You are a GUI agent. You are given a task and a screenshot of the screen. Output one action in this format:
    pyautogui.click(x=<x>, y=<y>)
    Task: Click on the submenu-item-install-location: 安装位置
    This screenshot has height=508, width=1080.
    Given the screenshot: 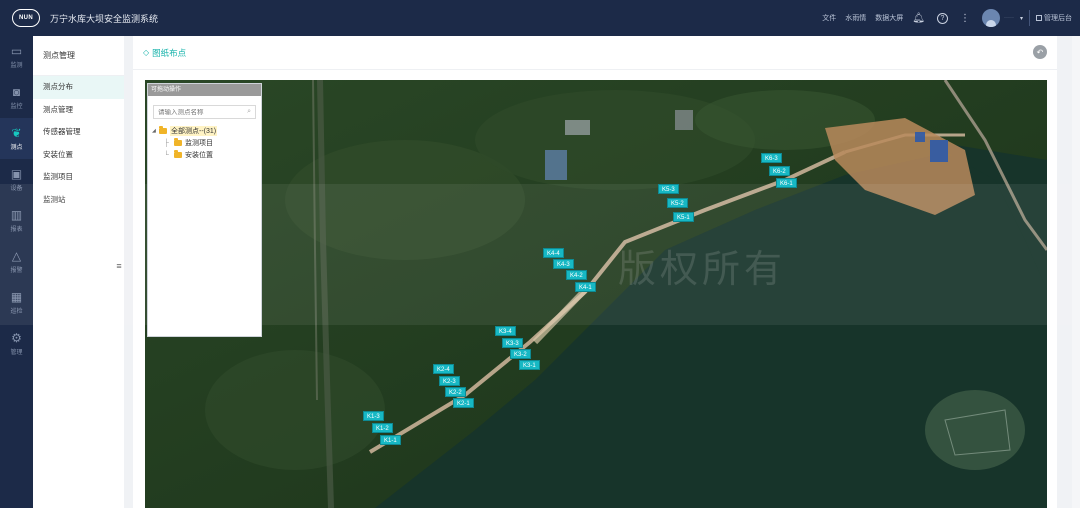 What is the action you would take?
    pyautogui.click(x=78, y=155)
    